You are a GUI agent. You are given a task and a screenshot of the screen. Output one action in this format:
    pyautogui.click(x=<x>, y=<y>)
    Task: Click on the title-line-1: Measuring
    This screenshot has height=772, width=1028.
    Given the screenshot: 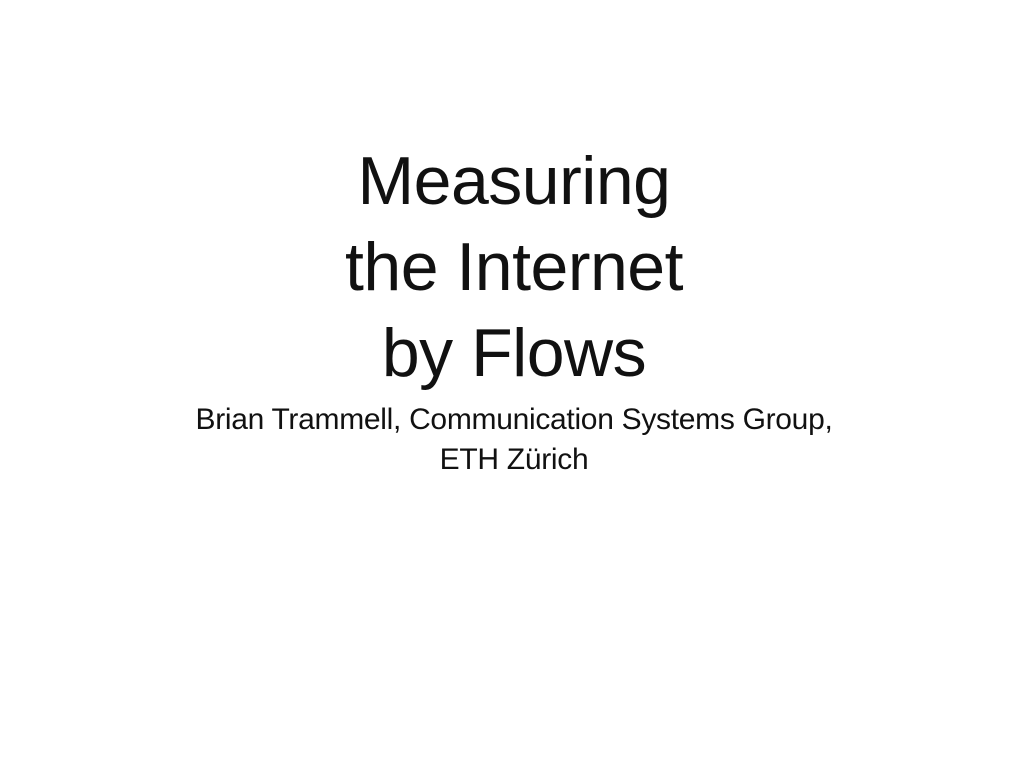 What is the action you would take?
    pyautogui.click(x=514, y=181)
    